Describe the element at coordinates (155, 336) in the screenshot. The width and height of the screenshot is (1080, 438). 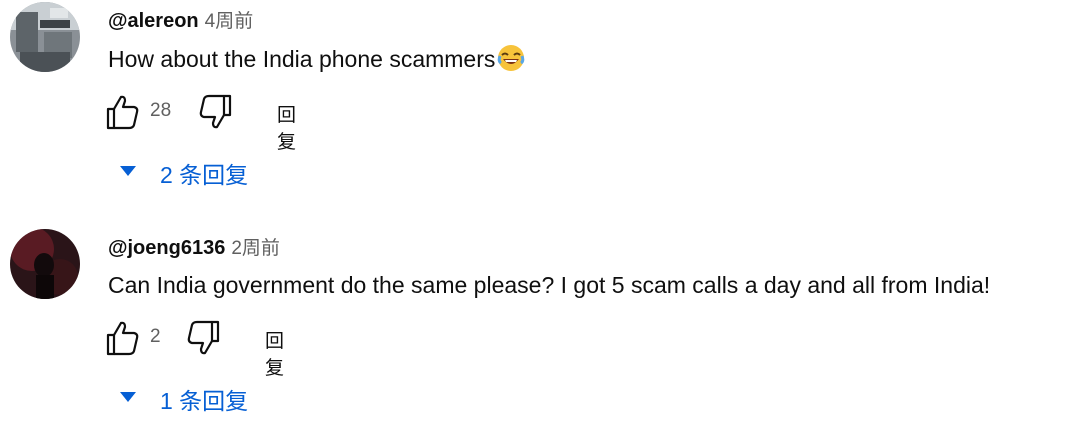
I see `like-count: 2` at that location.